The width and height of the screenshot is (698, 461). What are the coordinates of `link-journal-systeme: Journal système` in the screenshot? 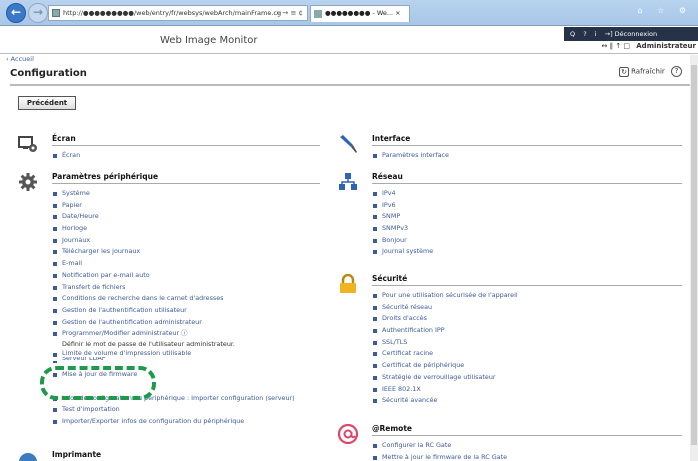 It's located at (402, 252).